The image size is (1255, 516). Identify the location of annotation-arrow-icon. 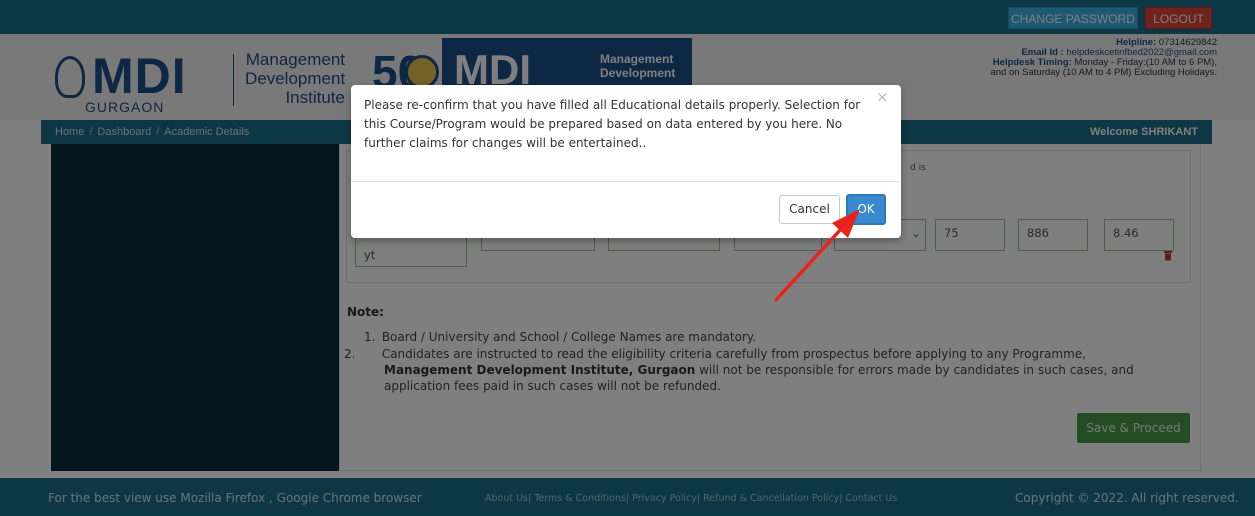
(817, 255).